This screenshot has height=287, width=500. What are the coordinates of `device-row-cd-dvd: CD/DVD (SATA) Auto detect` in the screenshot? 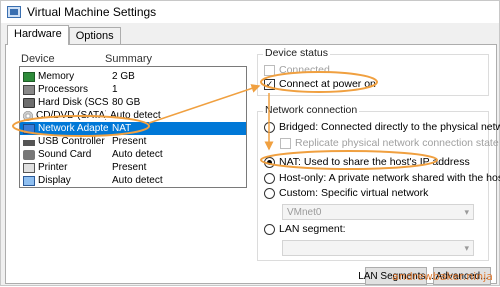 It's located at (133, 115).